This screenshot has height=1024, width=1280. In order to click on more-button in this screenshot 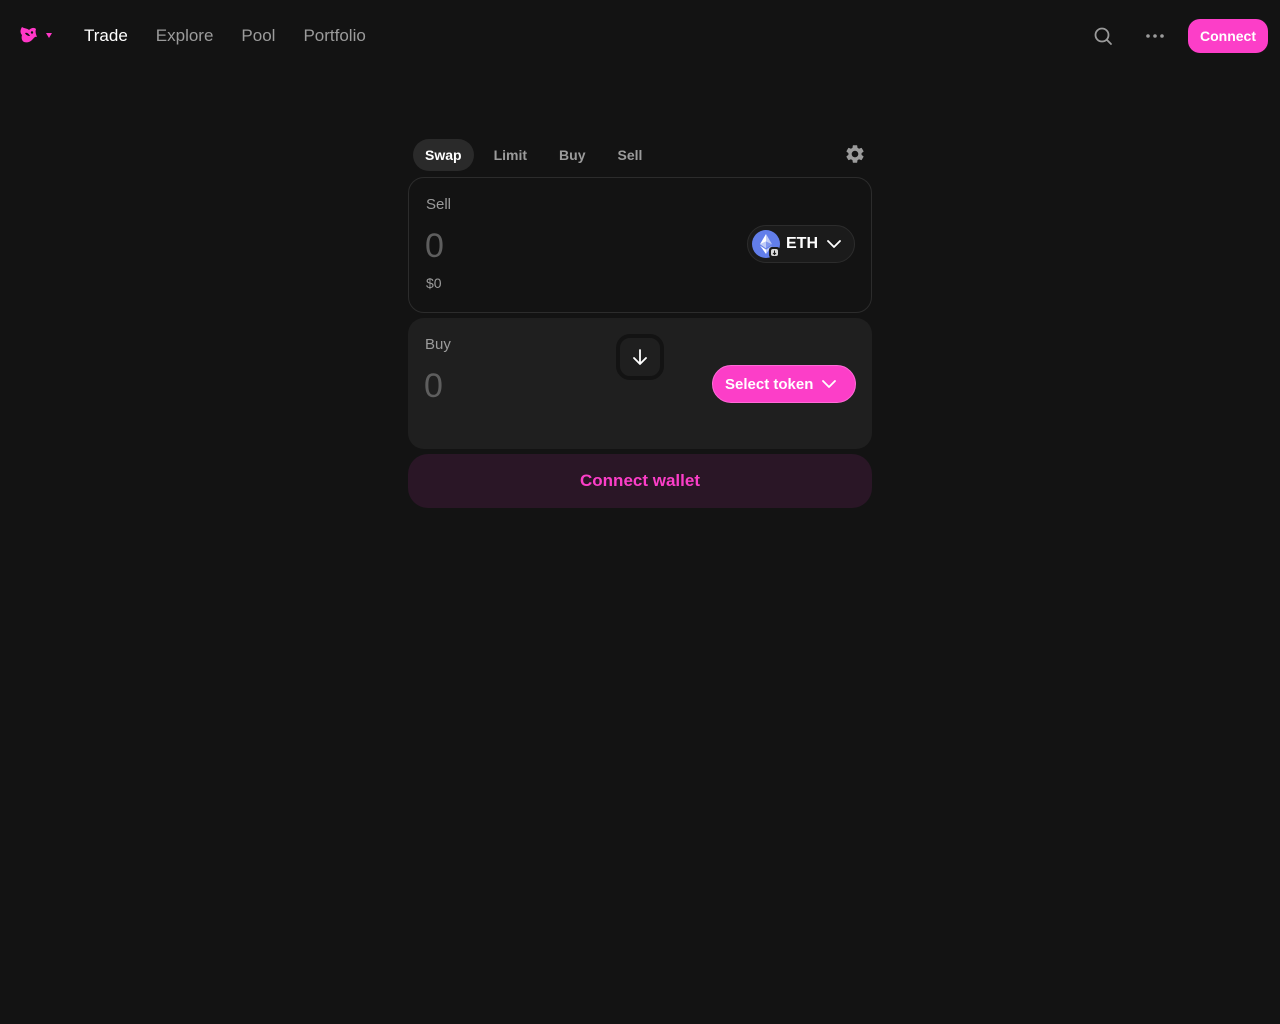, I will do `click(1155, 36)`.